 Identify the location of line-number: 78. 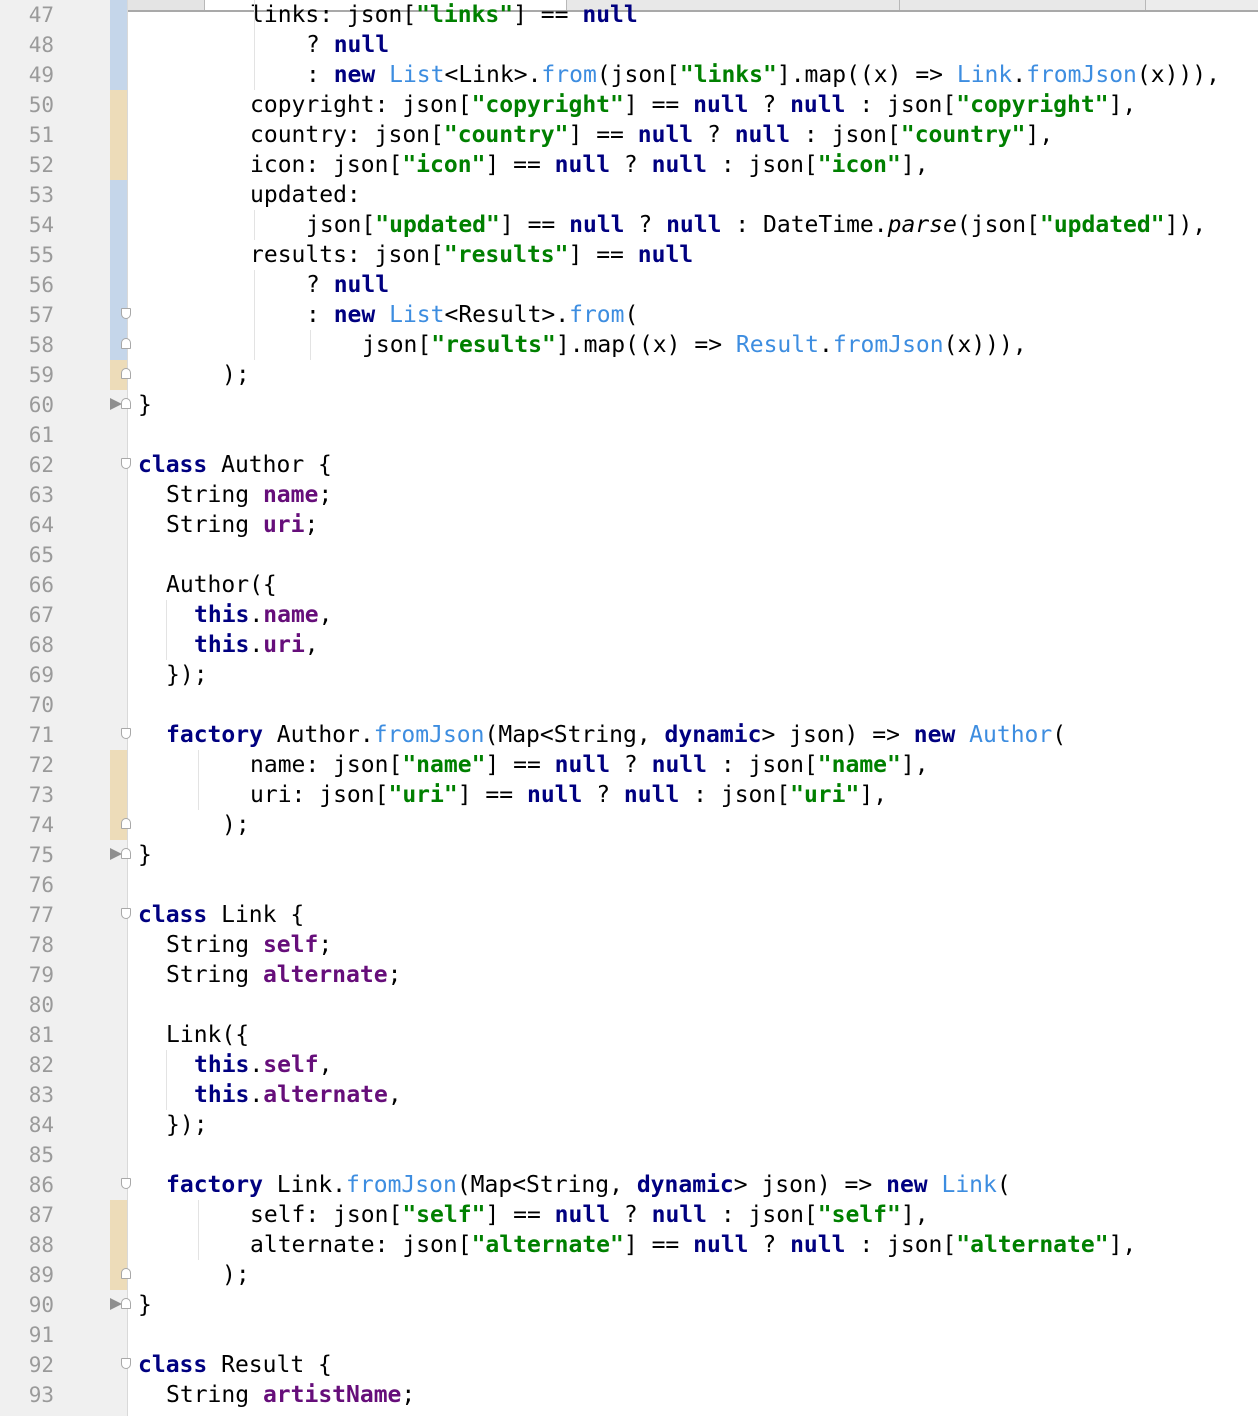
(41, 945).